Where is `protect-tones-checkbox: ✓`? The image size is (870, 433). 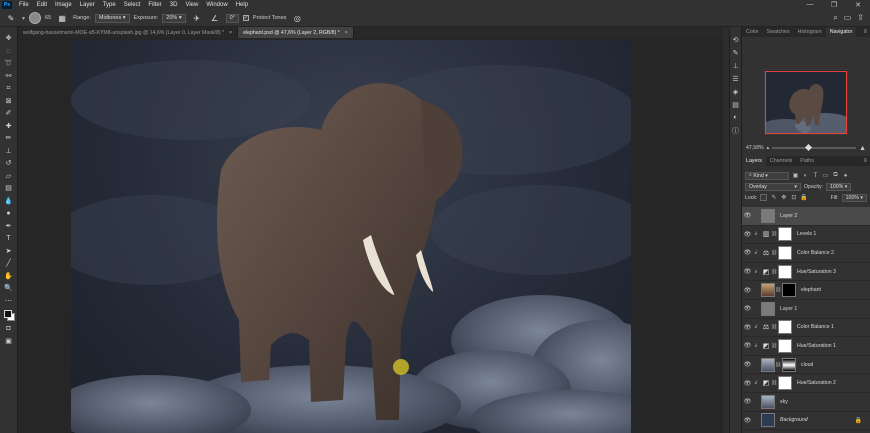 protect-tones-checkbox: ✓ is located at coordinates (245, 18).